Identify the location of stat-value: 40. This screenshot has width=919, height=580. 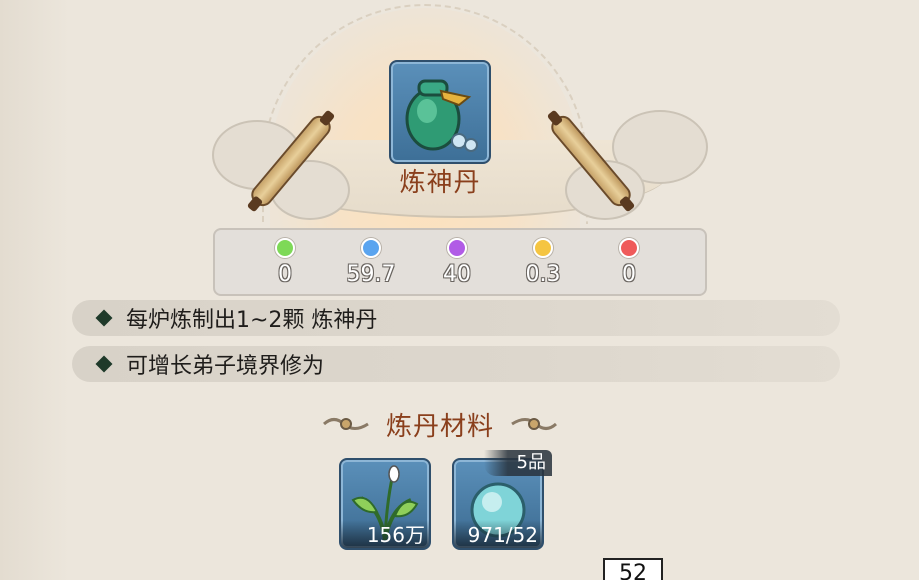
(457, 274).